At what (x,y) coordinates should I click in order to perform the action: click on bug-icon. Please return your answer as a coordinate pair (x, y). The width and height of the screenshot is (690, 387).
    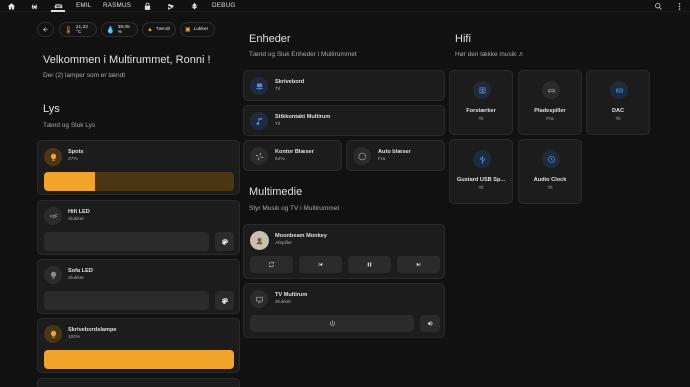
    Looking at the image, I should click on (194, 6).